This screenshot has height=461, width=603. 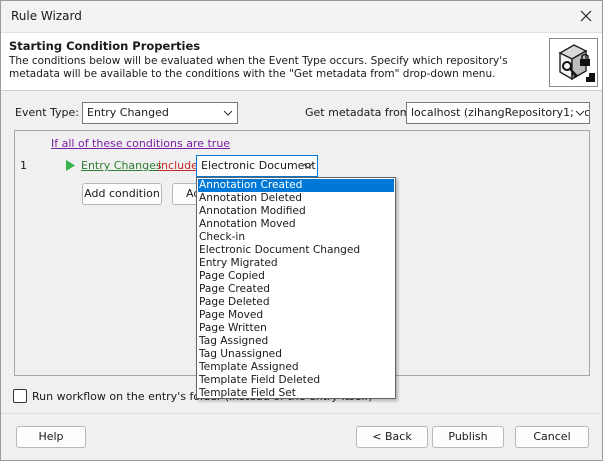 I want to click on wizard-logo, so click(x=573, y=62).